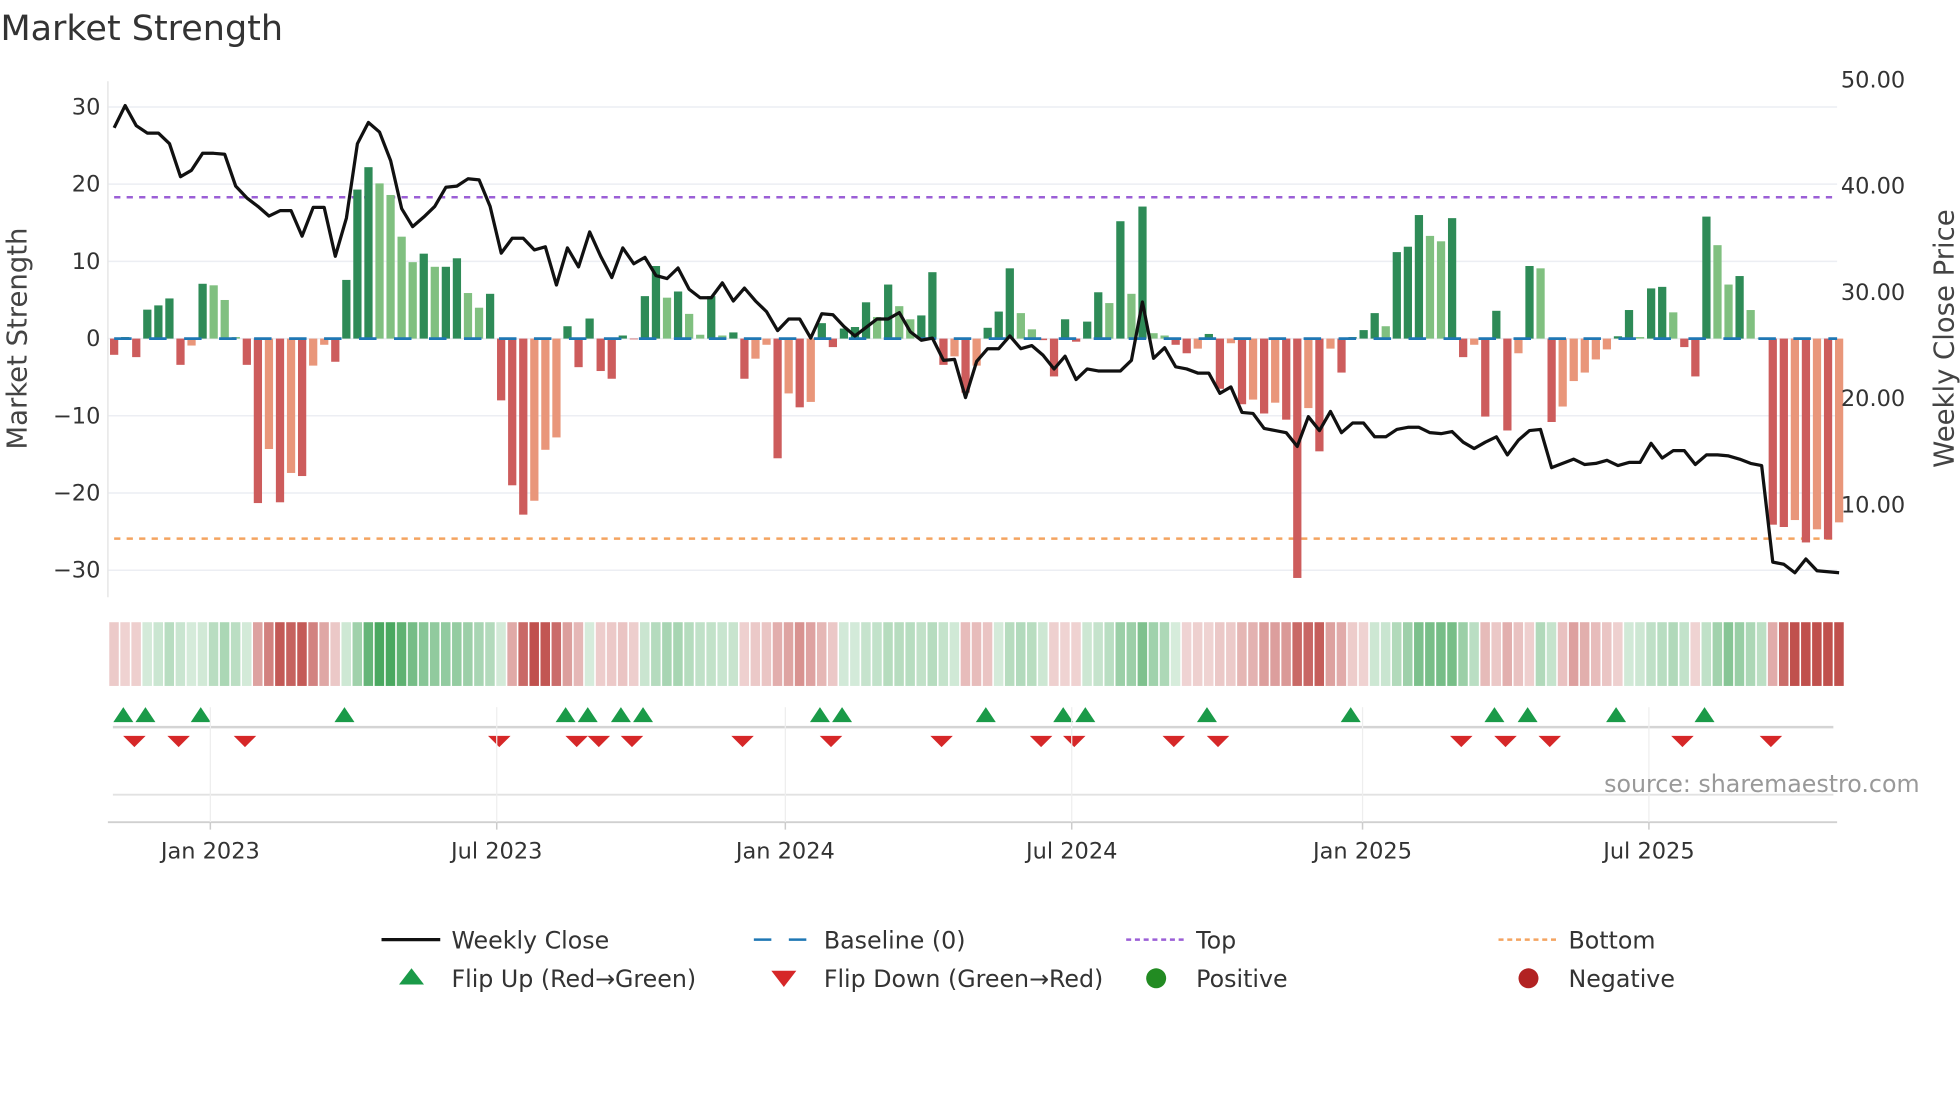 This screenshot has height=1102, width=1960. Describe the element at coordinates (76, 571) in the screenshot. I see `y-tick-label: −30` at that location.